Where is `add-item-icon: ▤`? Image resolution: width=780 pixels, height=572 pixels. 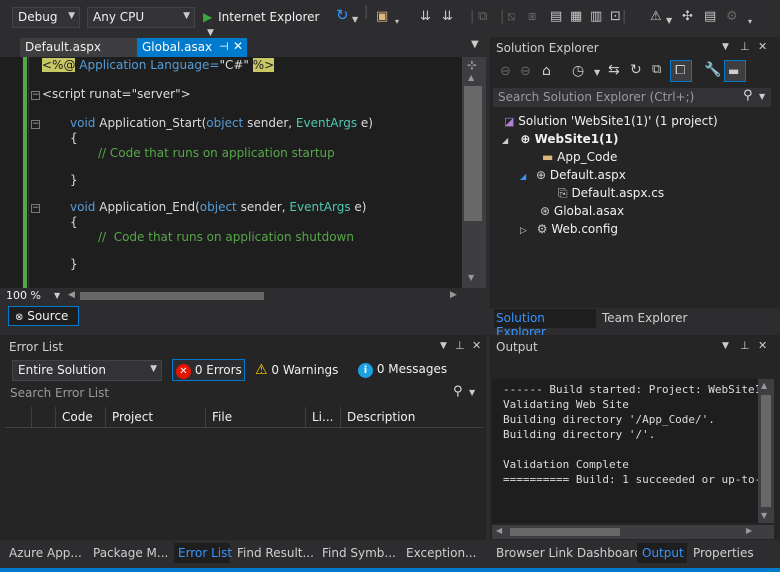 add-item-icon: ▤ is located at coordinates (710, 17).